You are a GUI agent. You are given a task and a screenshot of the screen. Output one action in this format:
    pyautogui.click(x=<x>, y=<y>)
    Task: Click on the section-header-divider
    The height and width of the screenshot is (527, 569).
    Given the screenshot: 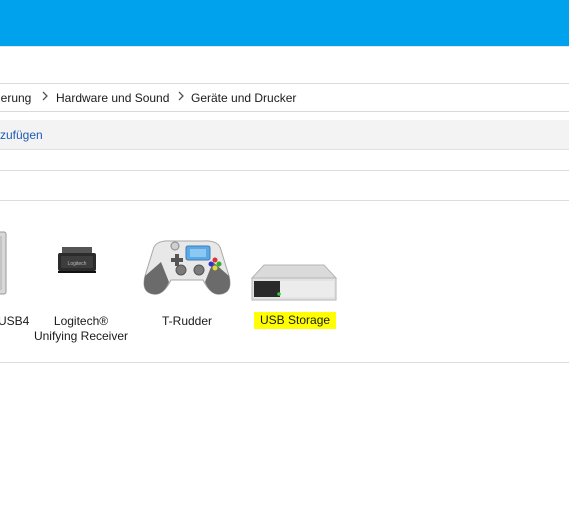 What is the action you would take?
    pyautogui.click(x=284, y=200)
    